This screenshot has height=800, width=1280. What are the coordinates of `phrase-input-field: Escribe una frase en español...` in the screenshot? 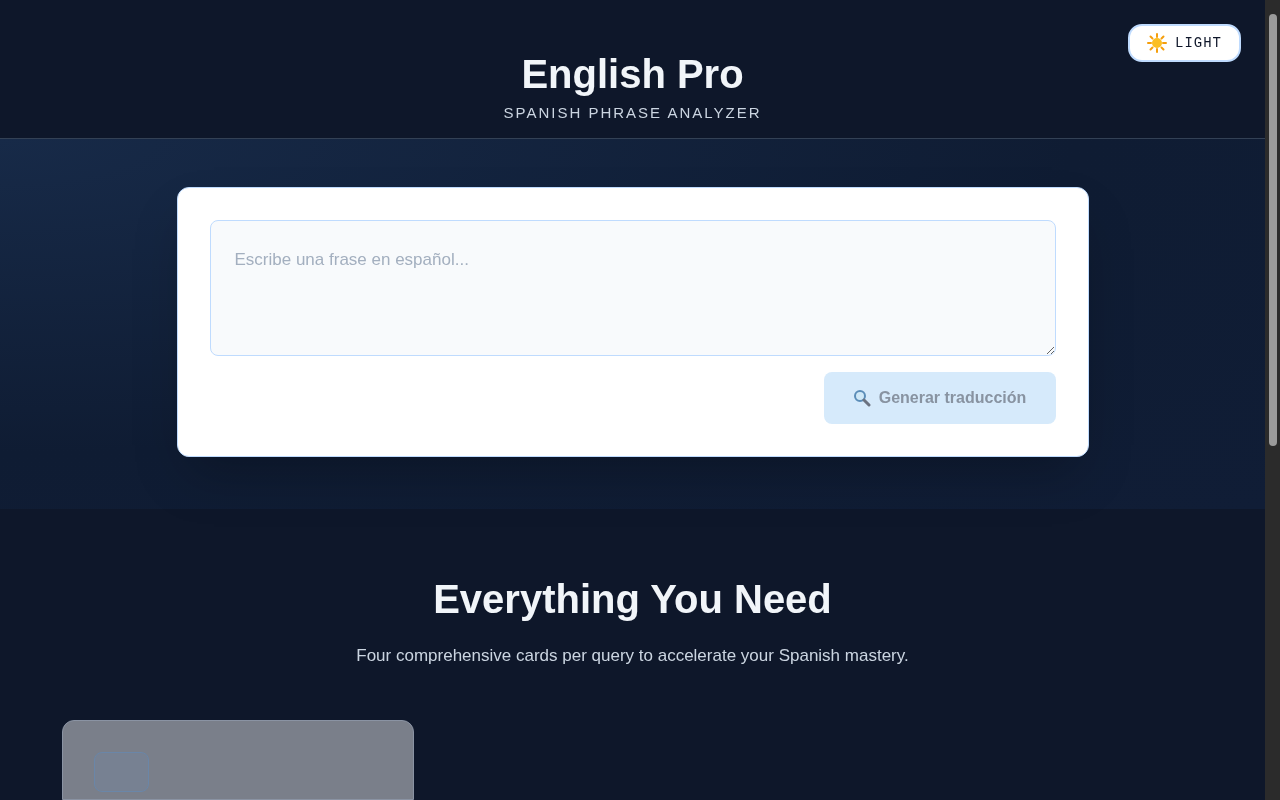 It's located at (632, 288).